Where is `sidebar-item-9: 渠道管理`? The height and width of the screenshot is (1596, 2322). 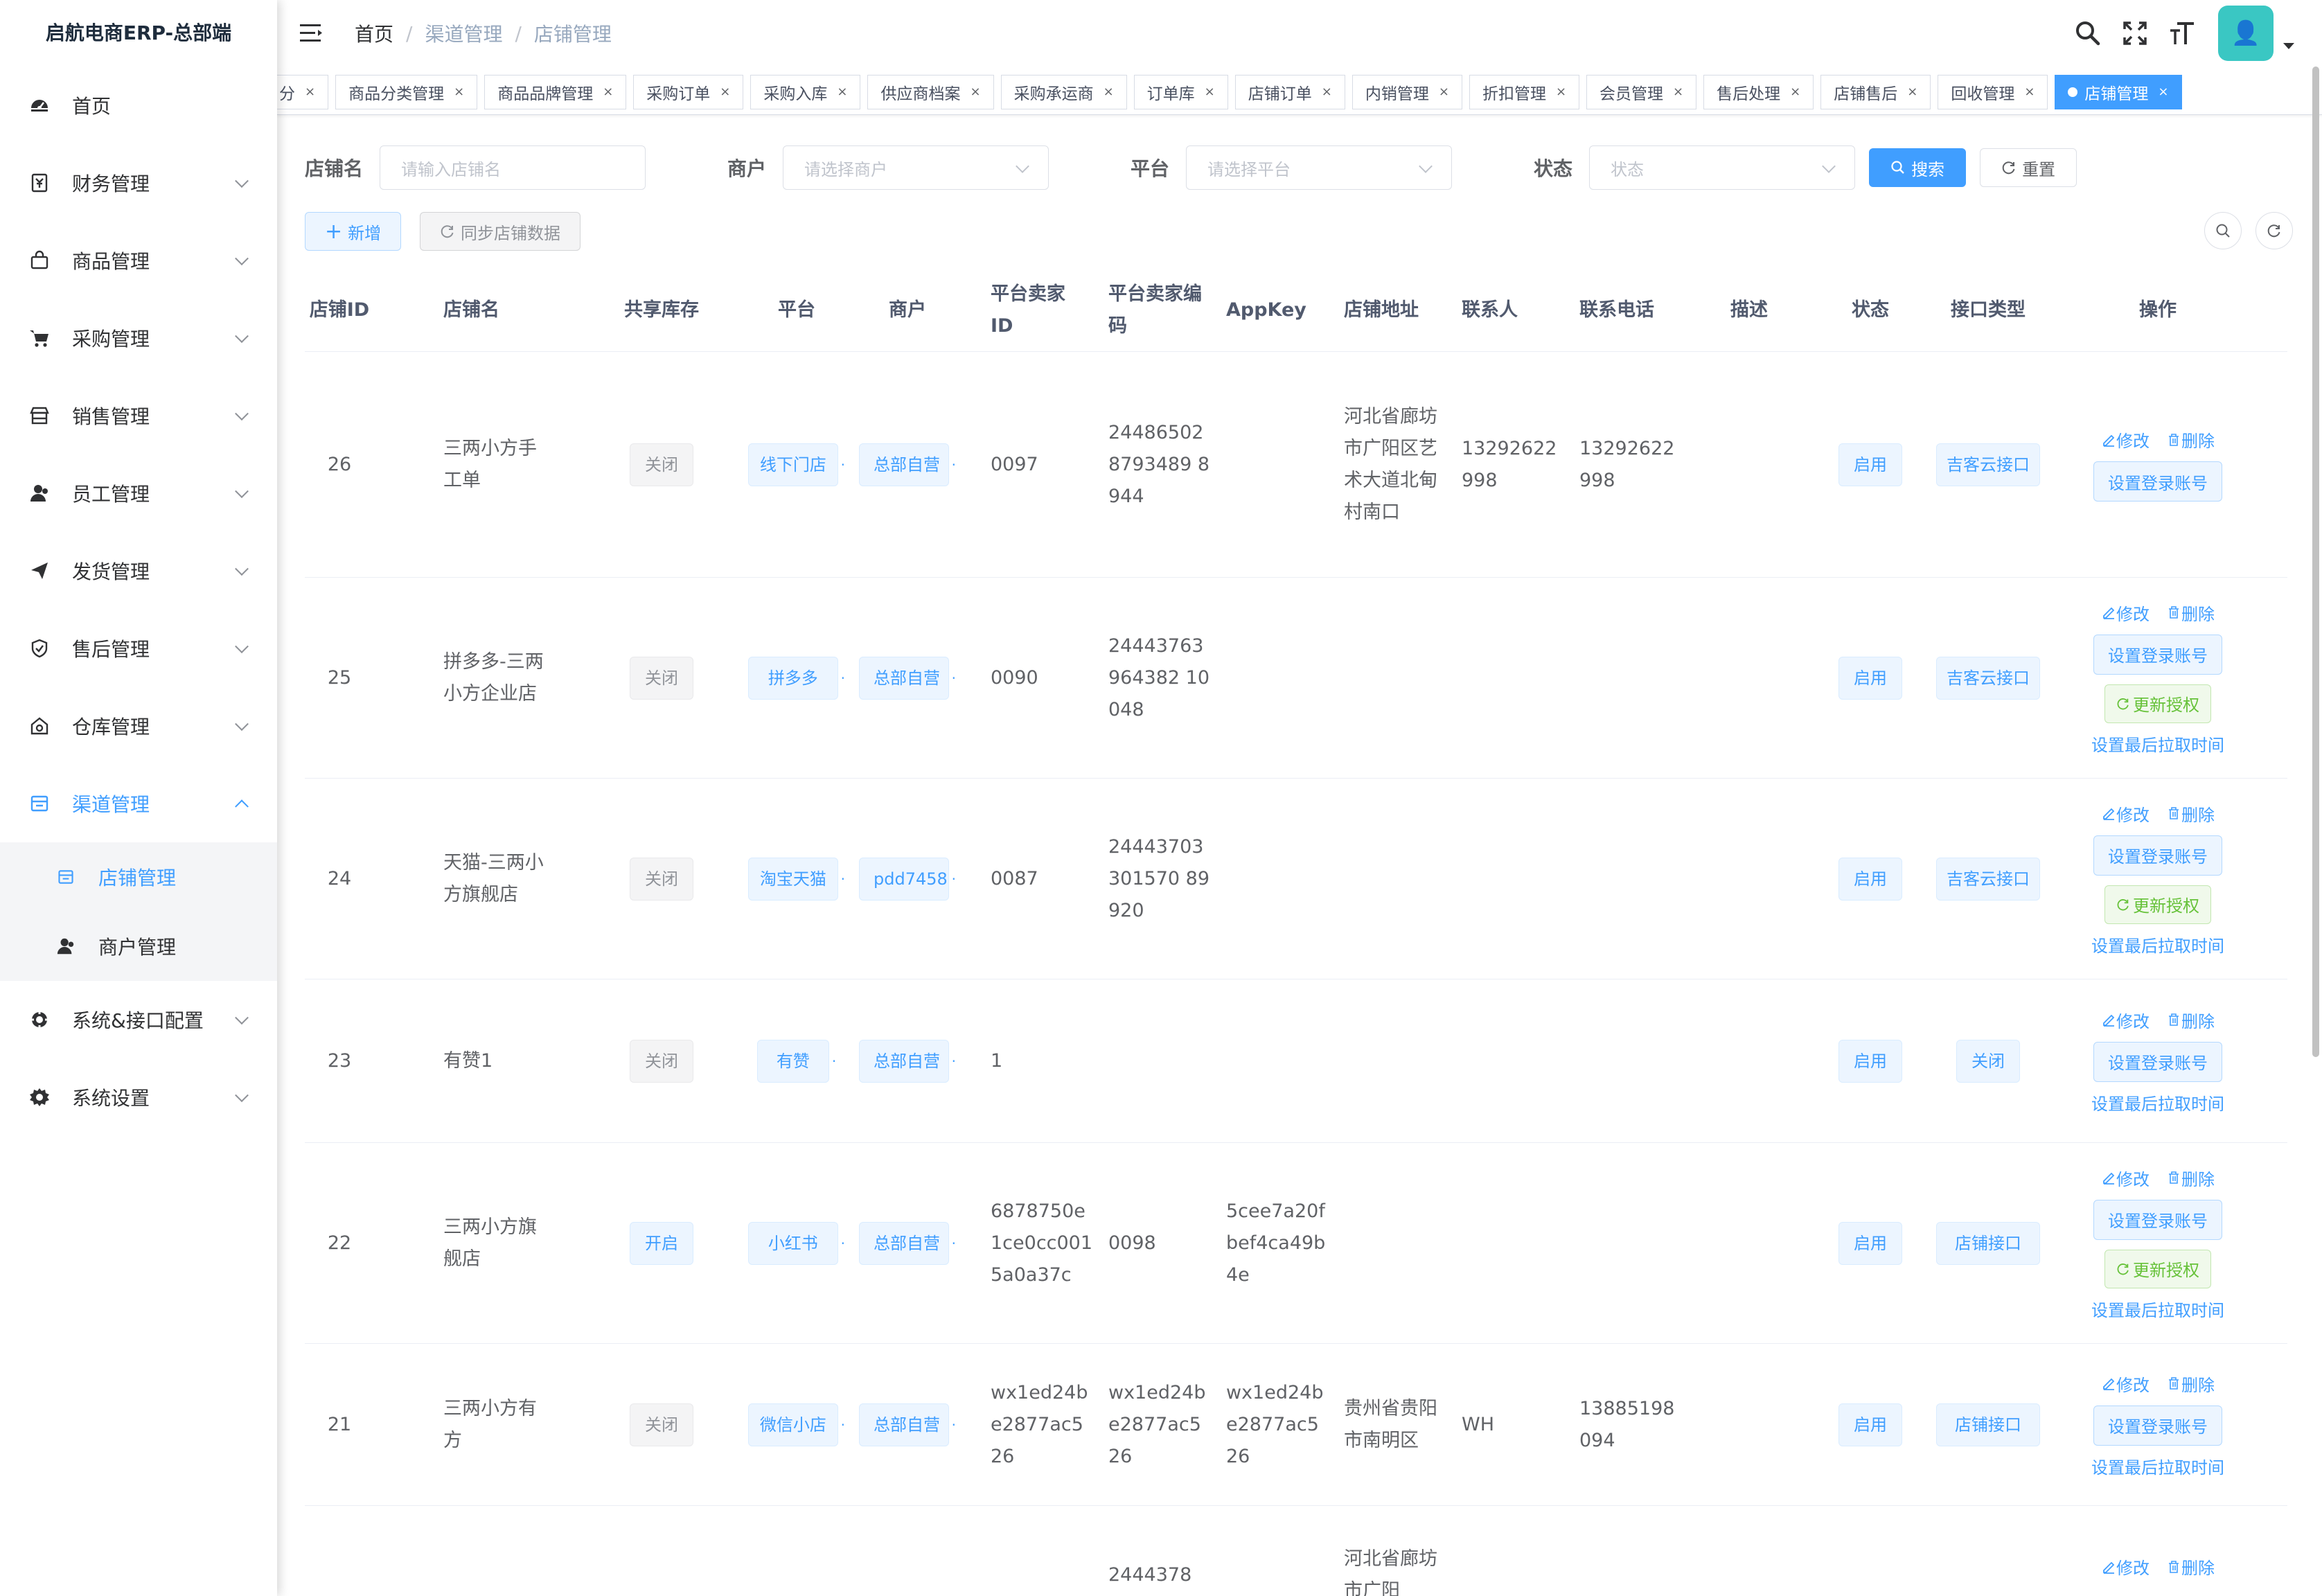 sidebar-item-9: 渠道管理 is located at coordinates (138, 803).